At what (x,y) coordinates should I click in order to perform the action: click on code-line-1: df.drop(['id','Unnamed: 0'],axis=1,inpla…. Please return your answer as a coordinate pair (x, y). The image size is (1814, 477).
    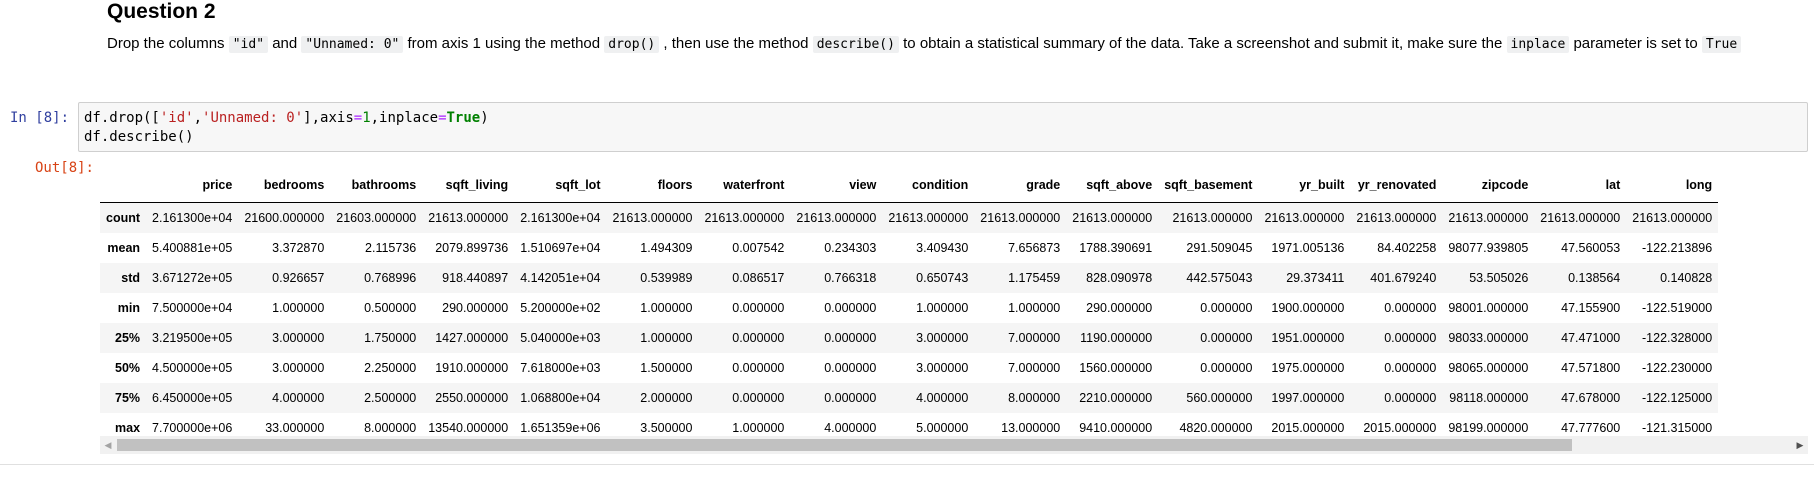
    Looking at the image, I should click on (286, 118).